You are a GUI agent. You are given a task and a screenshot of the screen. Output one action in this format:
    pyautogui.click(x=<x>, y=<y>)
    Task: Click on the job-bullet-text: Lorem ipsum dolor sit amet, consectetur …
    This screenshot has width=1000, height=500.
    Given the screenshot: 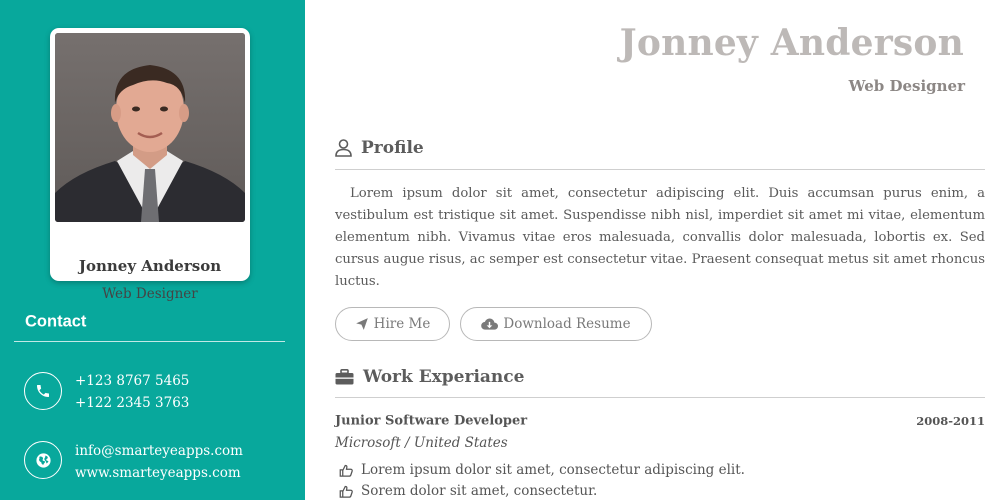 What is the action you would take?
    pyautogui.click(x=553, y=470)
    